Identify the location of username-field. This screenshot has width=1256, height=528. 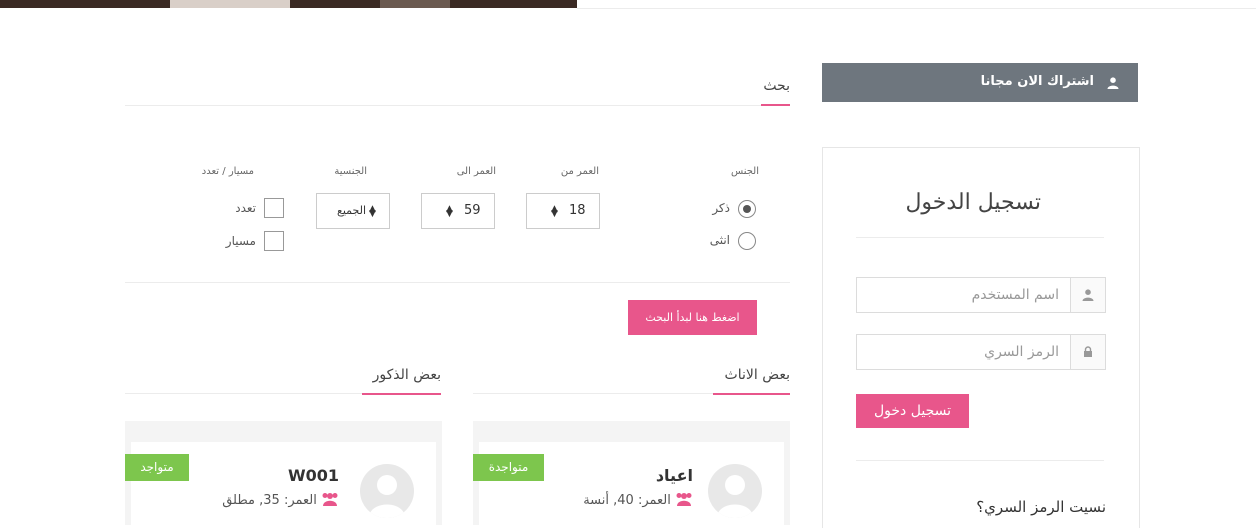
(981, 295).